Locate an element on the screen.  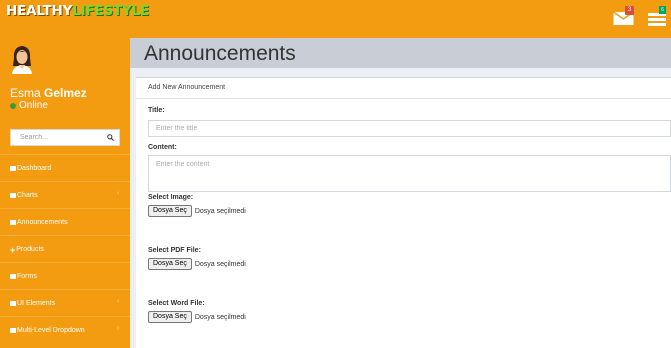
box-header: Add New Announcement is located at coordinates (403, 88).